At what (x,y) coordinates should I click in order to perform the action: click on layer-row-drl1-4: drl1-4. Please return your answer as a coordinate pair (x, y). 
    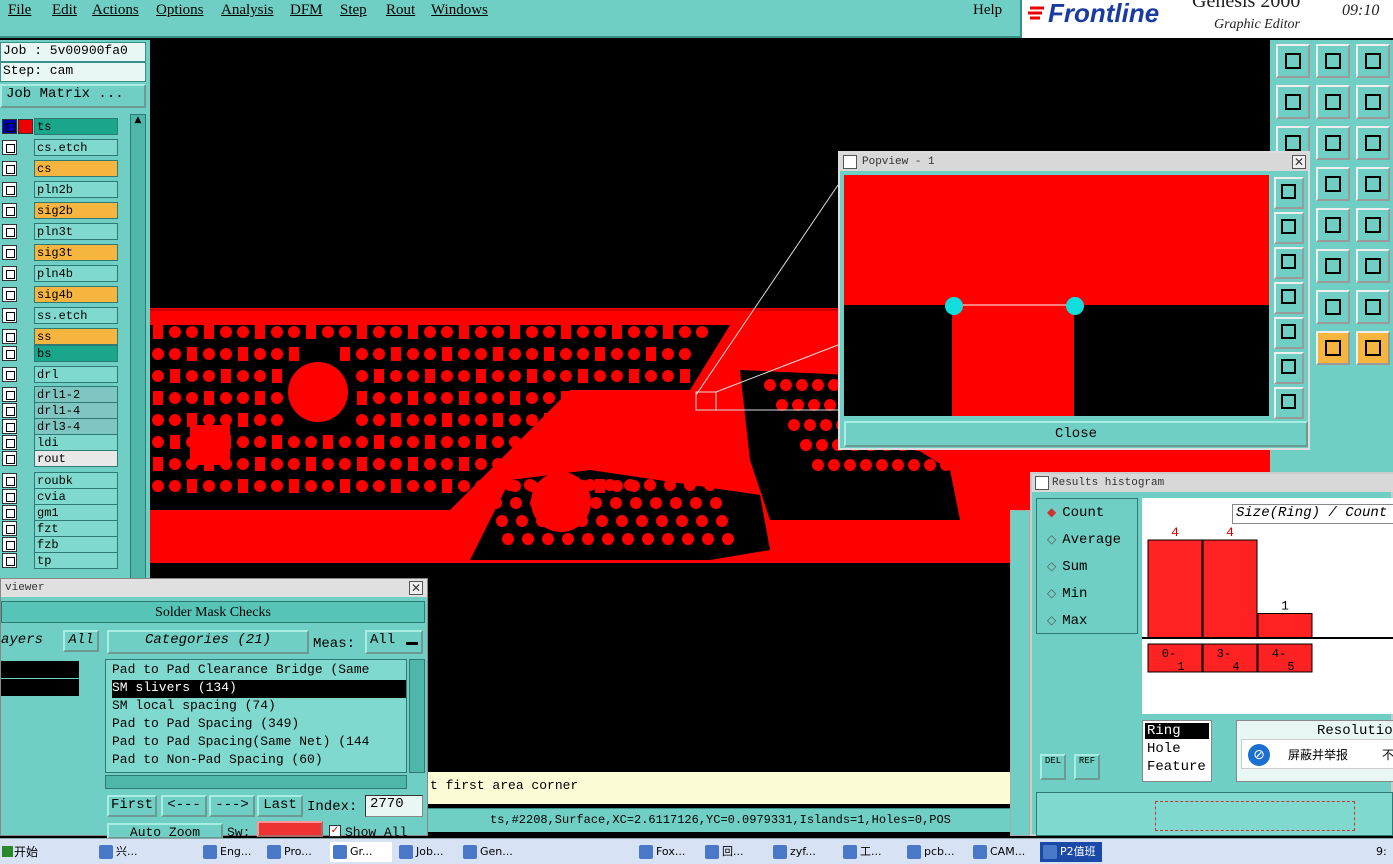
    Looking at the image, I should click on (60, 410).